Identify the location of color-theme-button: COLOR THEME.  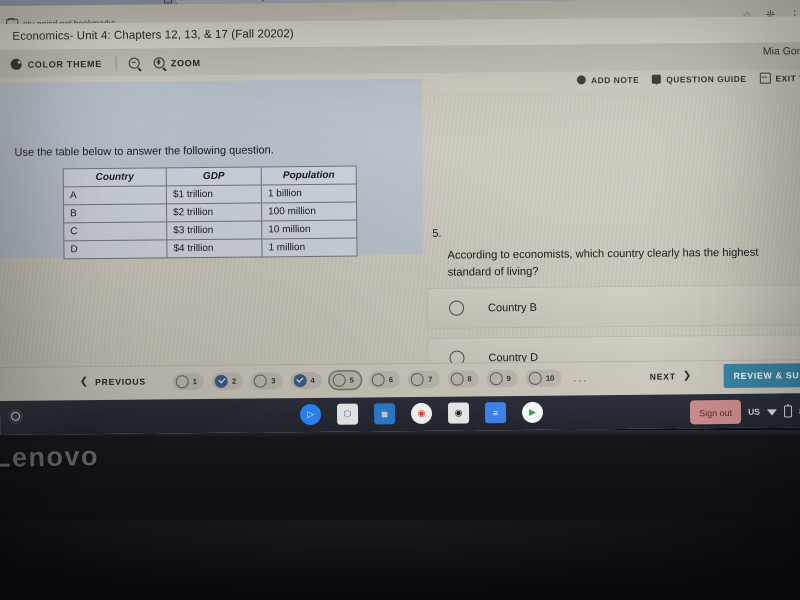
(63, 64).